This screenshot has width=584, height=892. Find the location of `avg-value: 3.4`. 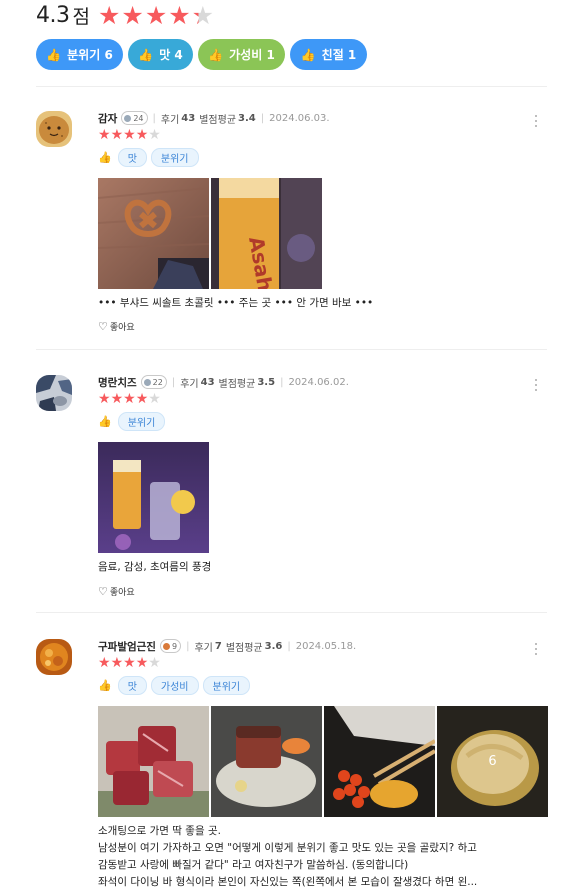

avg-value: 3.4 is located at coordinates (247, 118).